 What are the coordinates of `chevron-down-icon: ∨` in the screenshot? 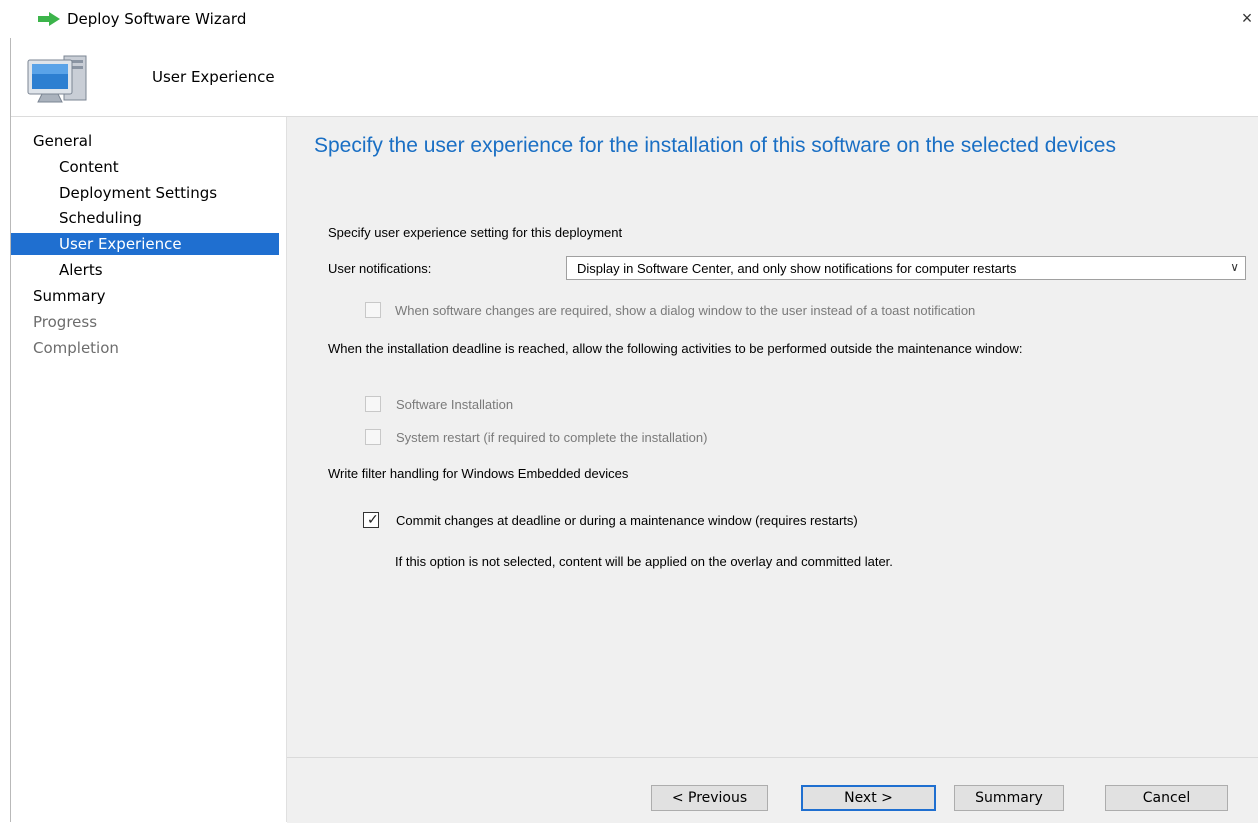 It's located at (1234, 267).